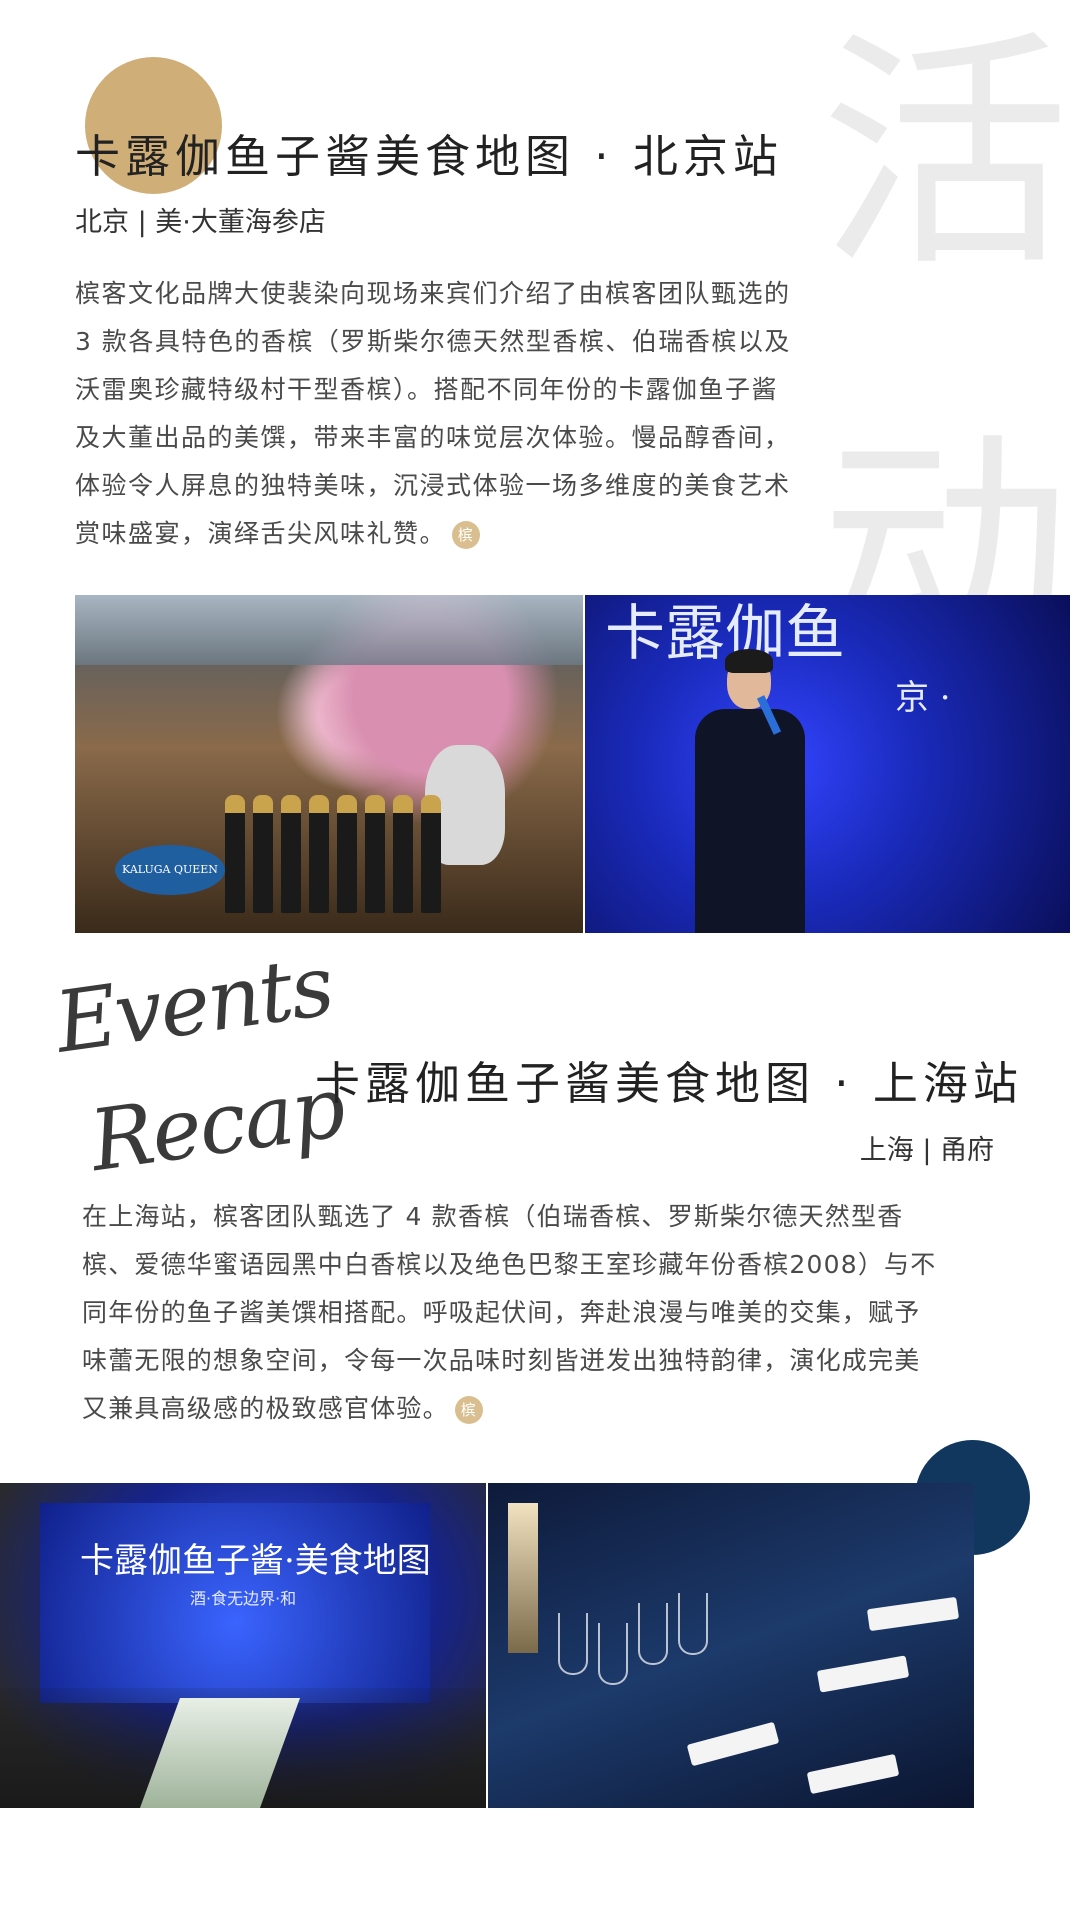 Image resolution: width=1080 pixels, height=1920 pixels. I want to click on stage-backdrop-text-2: 京 ·, so click(923, 698).